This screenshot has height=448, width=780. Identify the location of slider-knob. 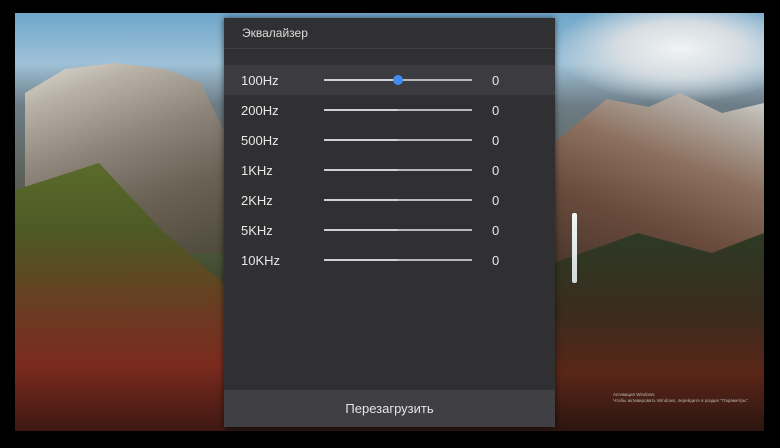
(398, 80).